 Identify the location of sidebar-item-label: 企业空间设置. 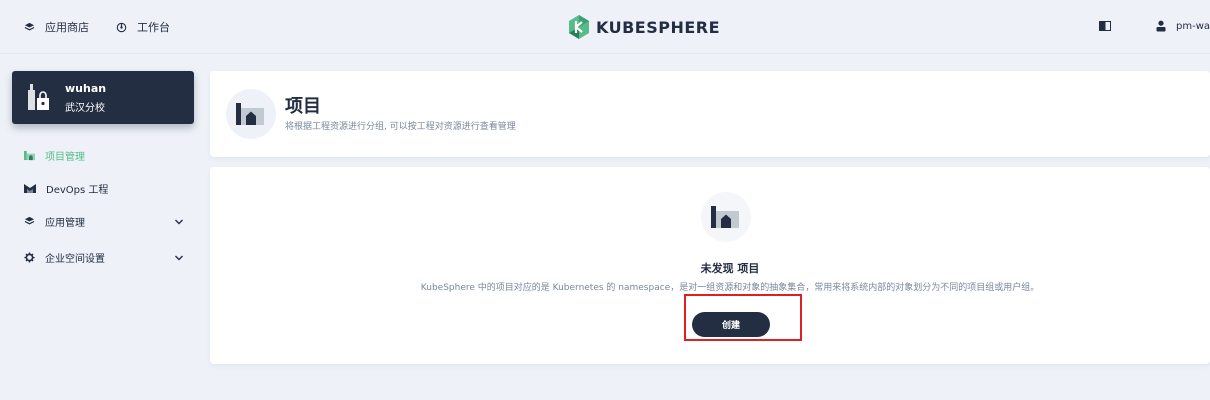
(75, 259).